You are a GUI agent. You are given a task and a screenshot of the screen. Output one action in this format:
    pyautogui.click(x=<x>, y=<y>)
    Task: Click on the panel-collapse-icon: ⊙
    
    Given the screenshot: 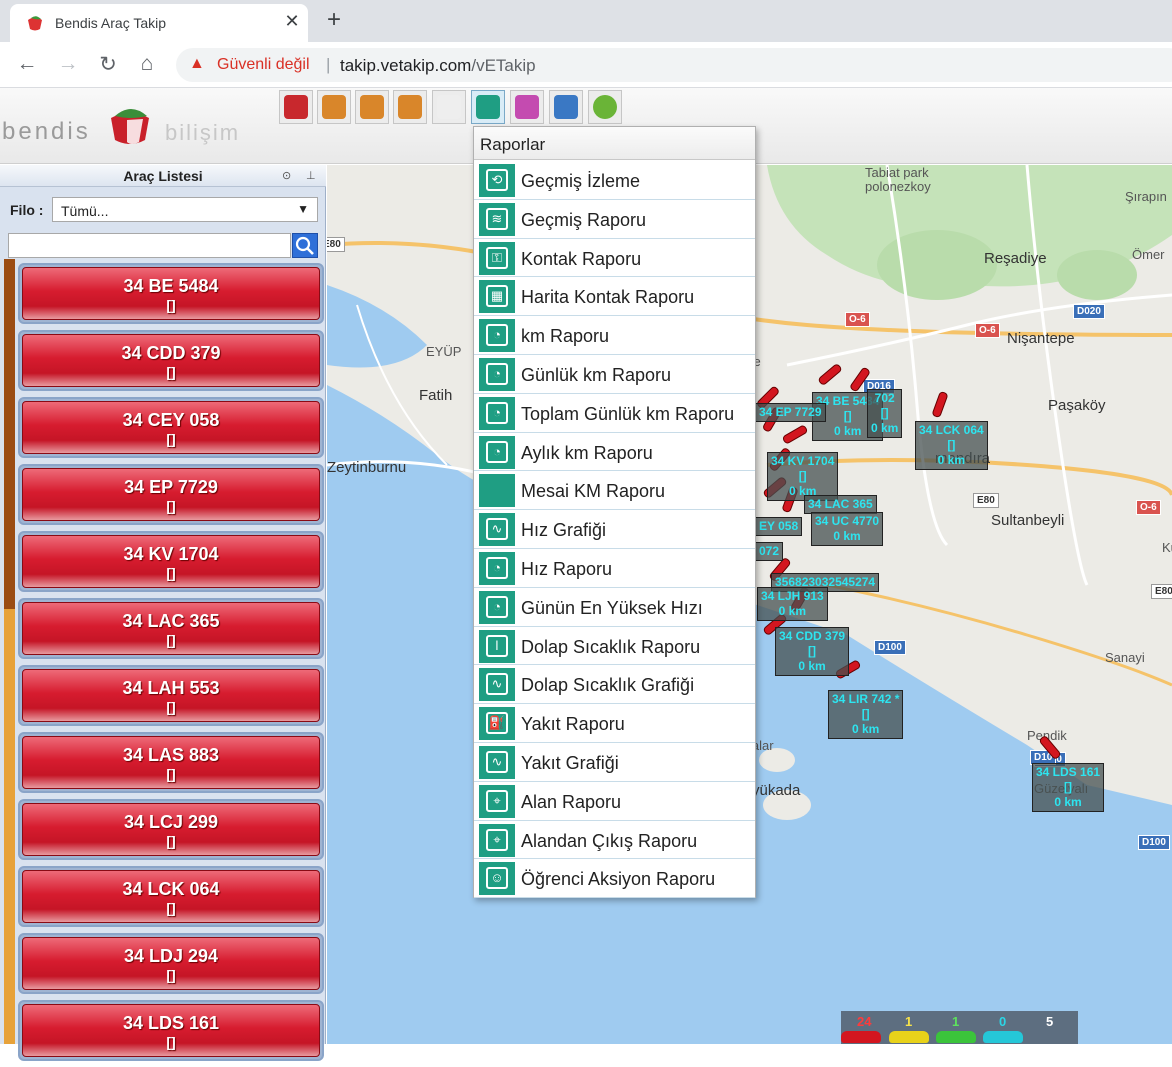 What is the action you would take?
    pyautogui.click(x=286, y=175)
    